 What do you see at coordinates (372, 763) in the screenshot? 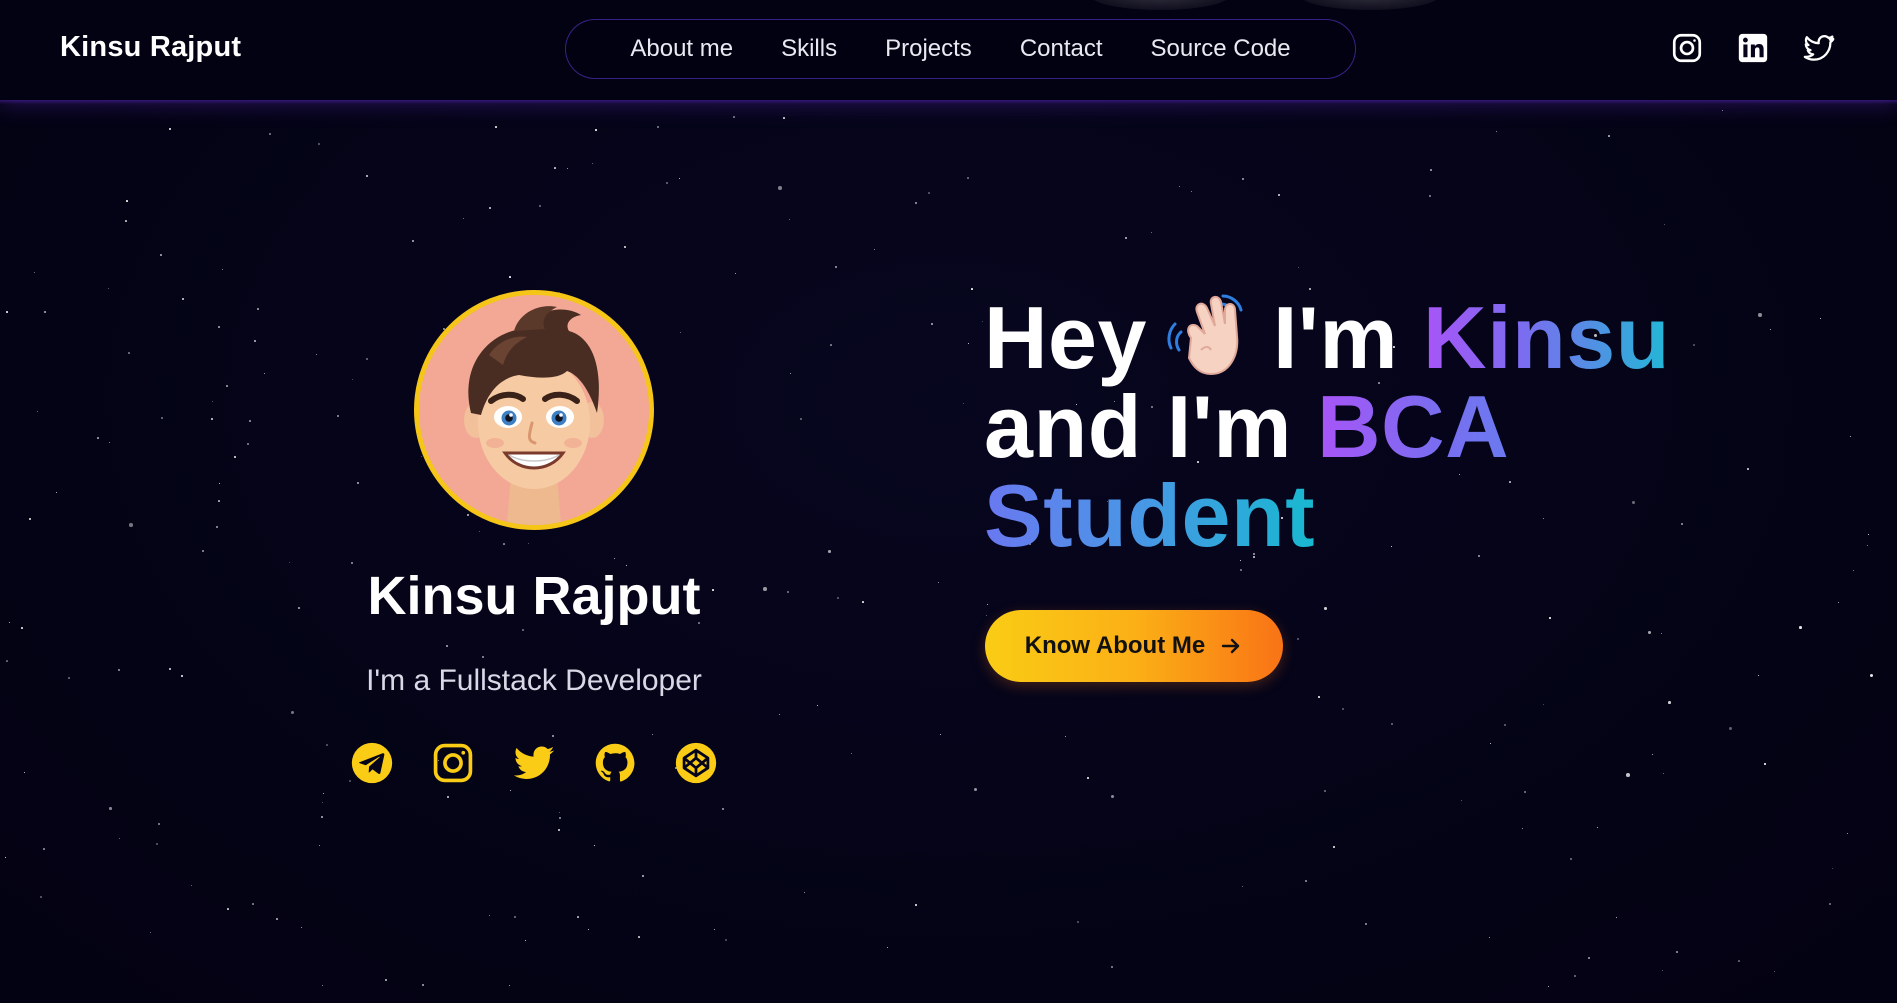
I see `telegram-icon` at bounding box center [372, 763].